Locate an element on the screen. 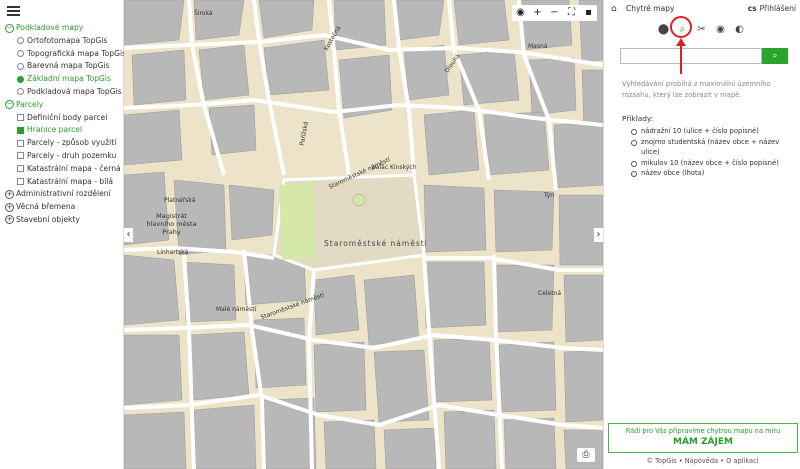  layer-label: Barevná mapa TopGis is located at coordinates (68, 66).